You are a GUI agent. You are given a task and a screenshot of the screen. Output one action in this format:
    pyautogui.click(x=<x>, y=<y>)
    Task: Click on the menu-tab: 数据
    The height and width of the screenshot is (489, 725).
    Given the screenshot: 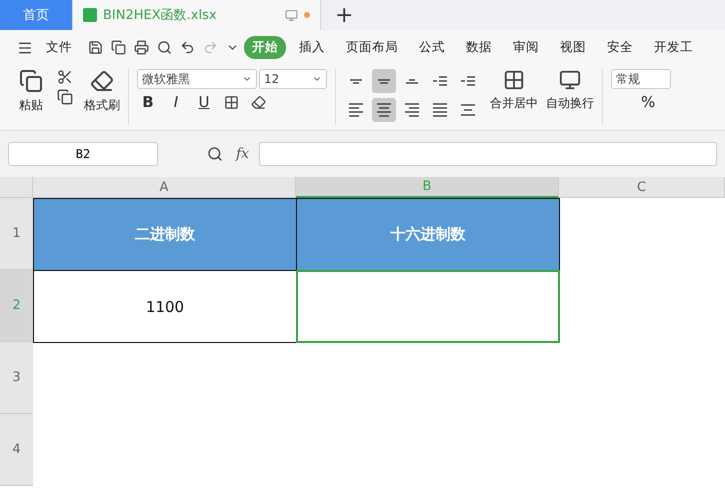 What is the action you would take?
    pyautogui.click(x=479, y=47)
    